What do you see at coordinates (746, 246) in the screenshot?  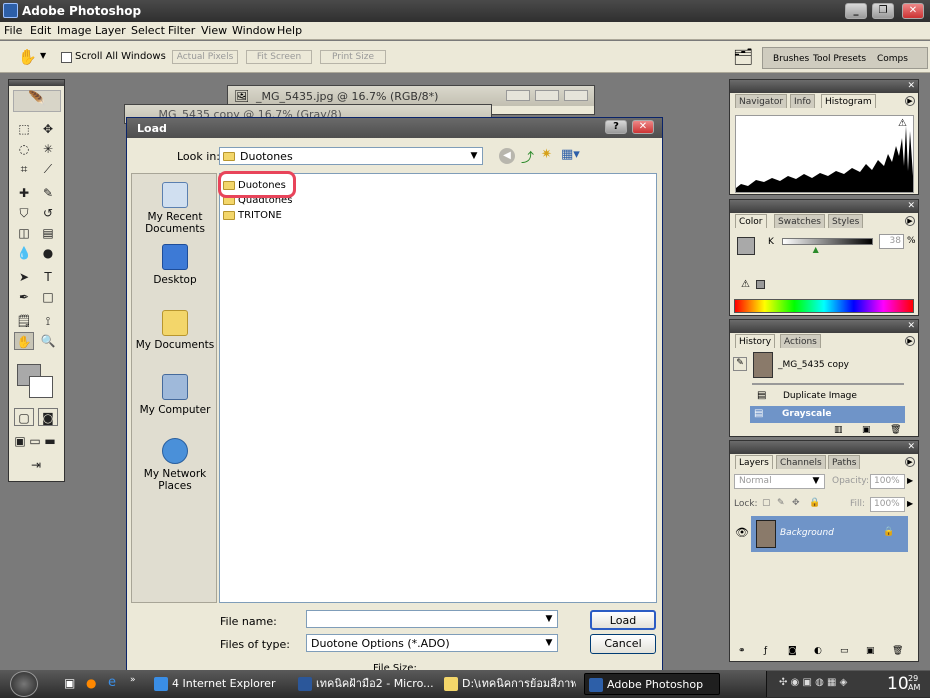 I see `color-foreground-swatch` at bounding box center [746, 246].